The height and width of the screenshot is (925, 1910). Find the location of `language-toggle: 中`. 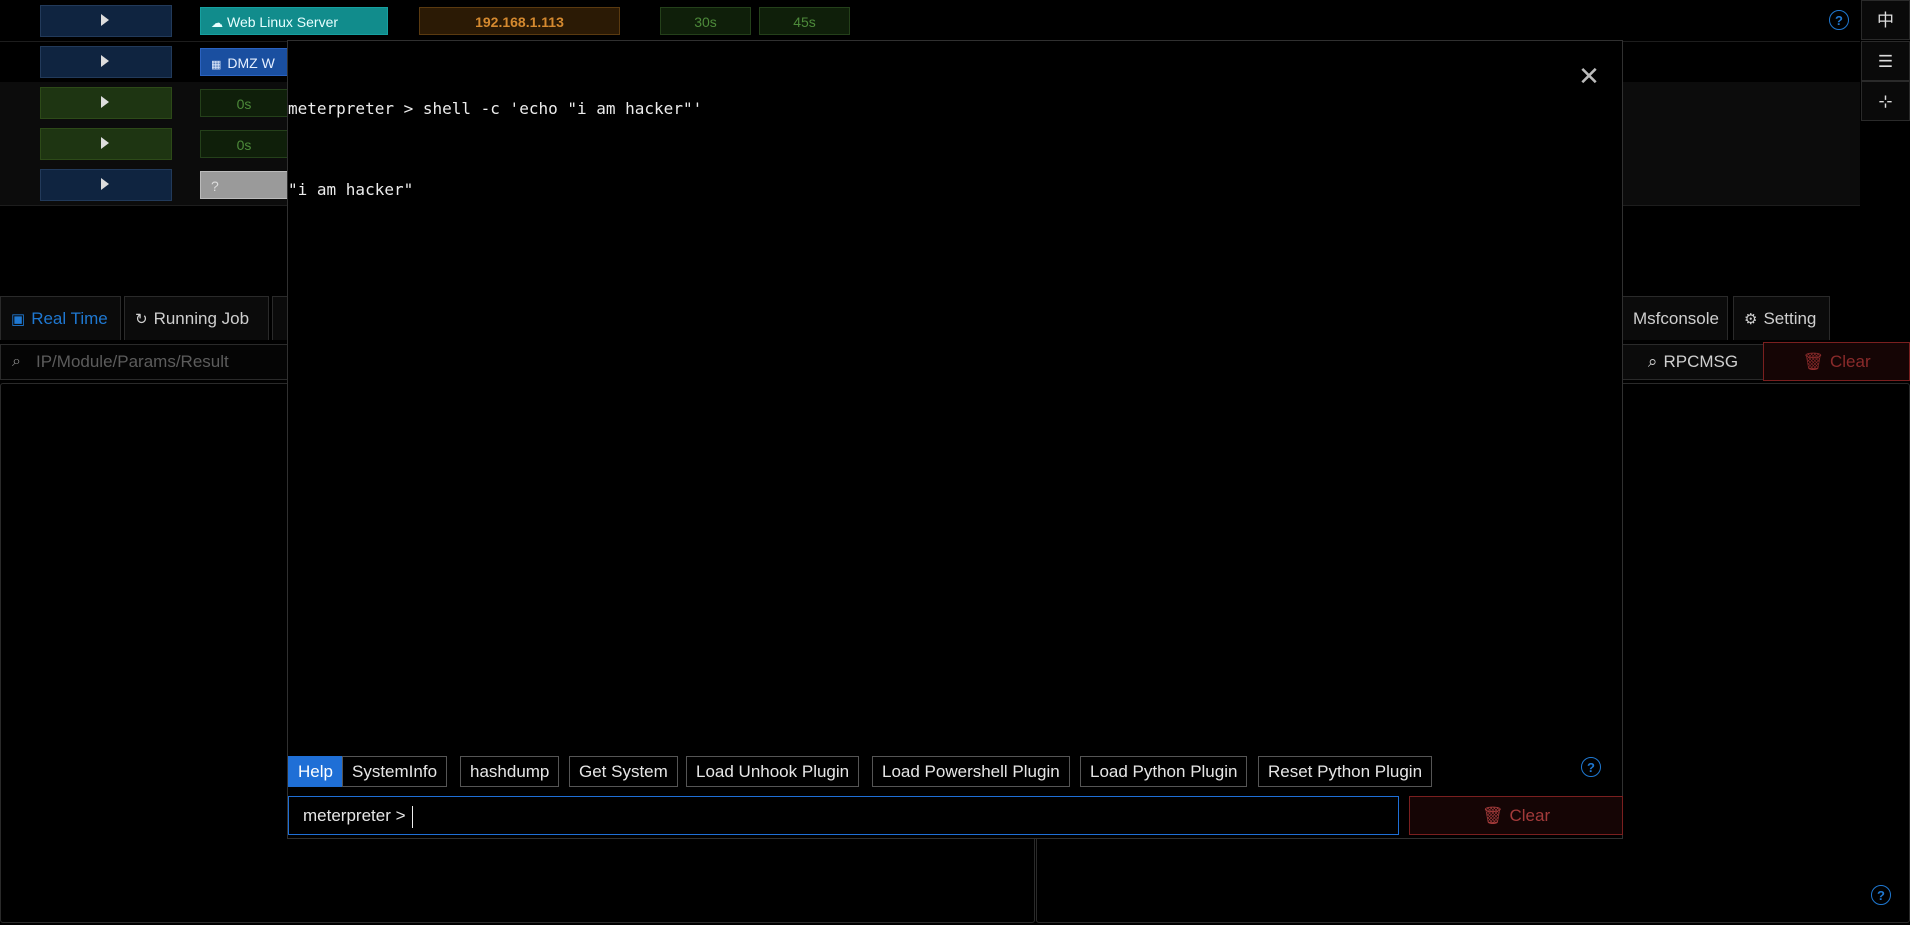

language-toggle: 中 is located at coordinates (1885, 20).